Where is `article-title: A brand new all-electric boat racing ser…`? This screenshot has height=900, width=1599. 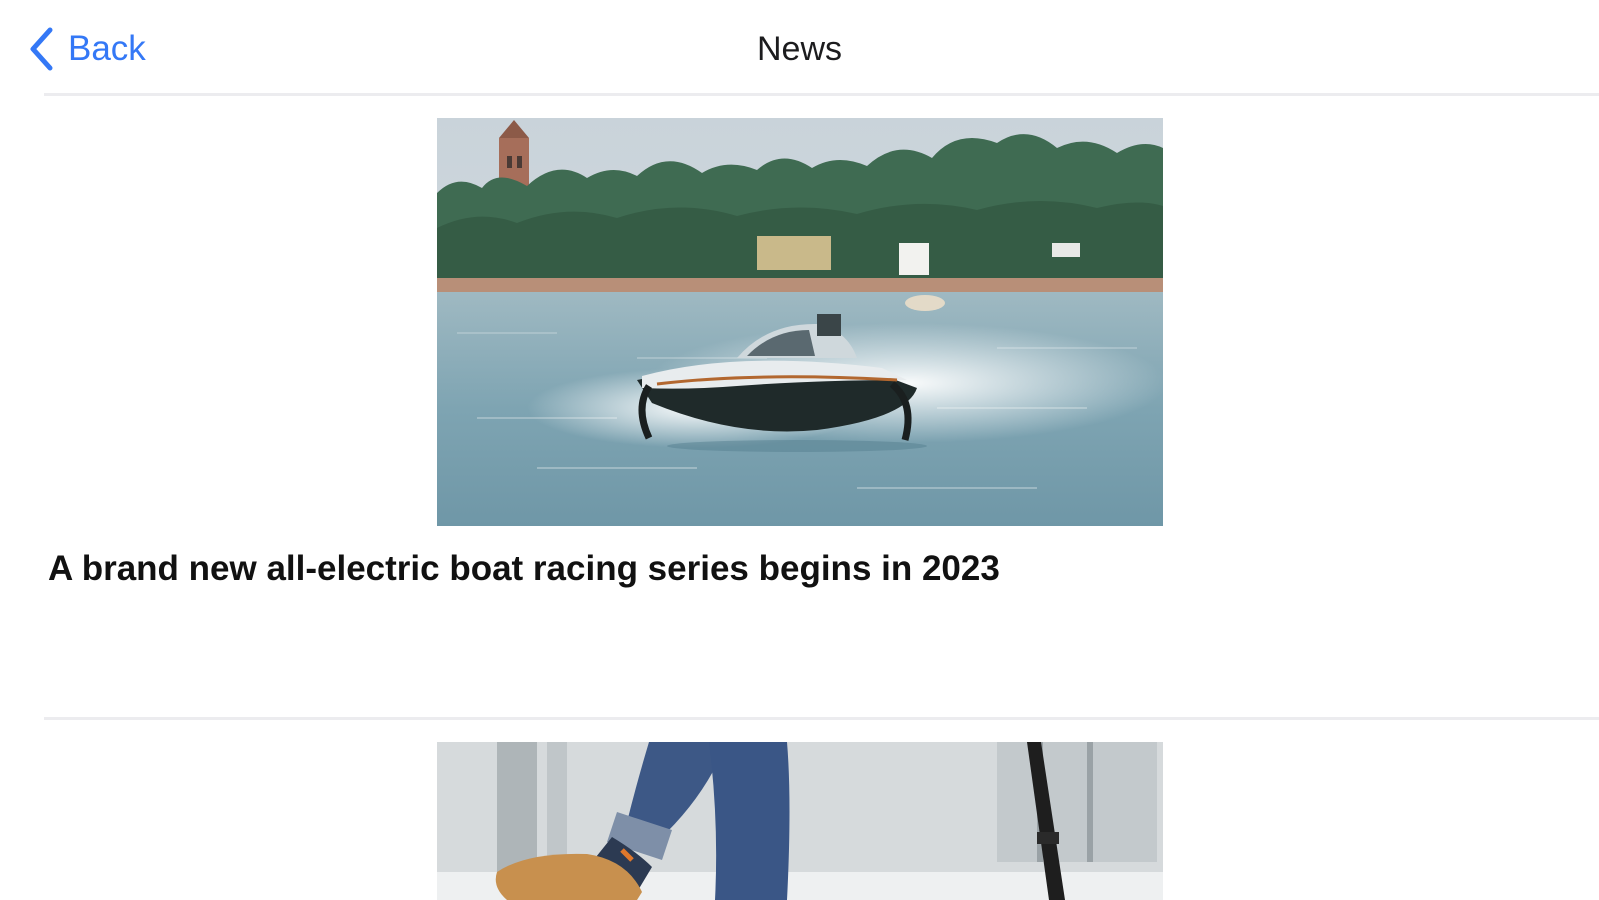 article-title: A brand new all-electric boat racing ser… is located at coordinates (748, 569).